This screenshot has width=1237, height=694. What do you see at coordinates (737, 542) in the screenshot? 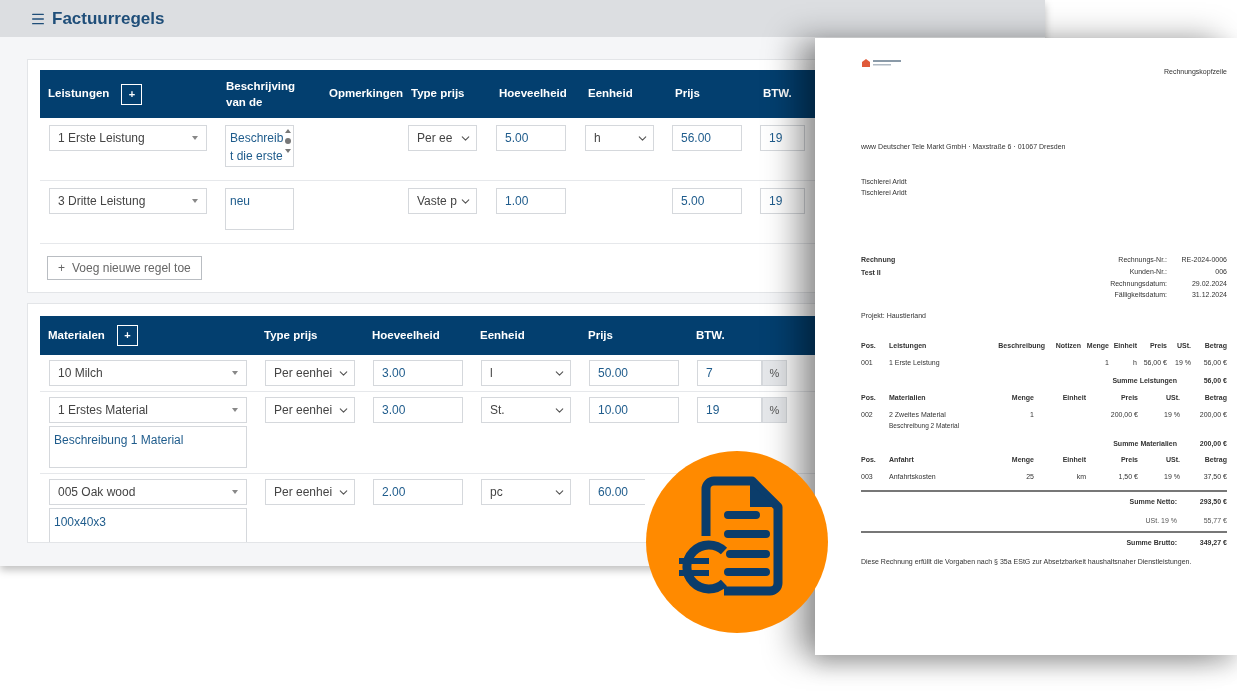
I see `invoice-euro-icon` at bounding box center [737, 542].